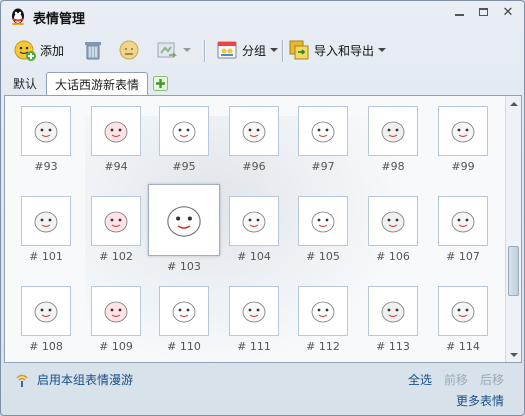  What do you see at coordinates (38, 50) in the screenshot?
I see `add-button: 添加` at bounding box center [38, 50].